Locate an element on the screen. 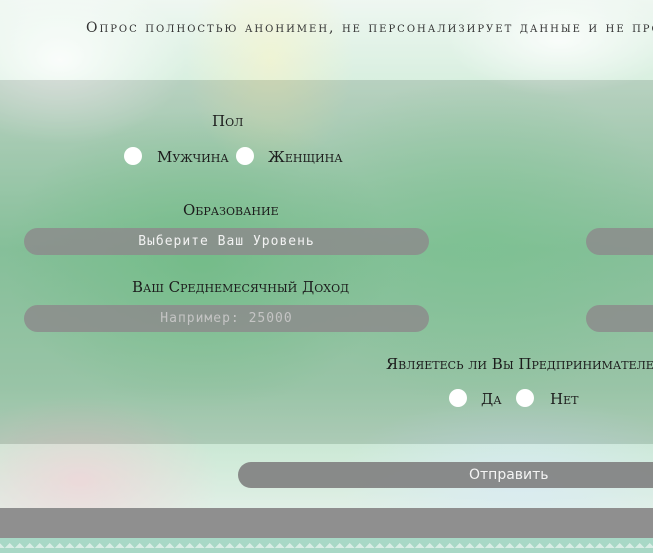  entrepreneur-no-radio is located at coordinates (525, 398).